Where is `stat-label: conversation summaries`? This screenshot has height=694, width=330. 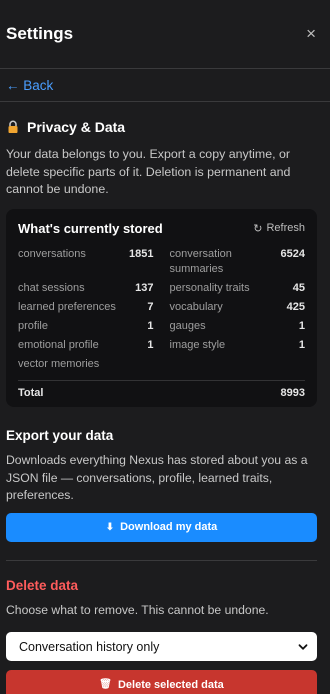 stat-label: conversation summaries is located at coordinates (200, 261).